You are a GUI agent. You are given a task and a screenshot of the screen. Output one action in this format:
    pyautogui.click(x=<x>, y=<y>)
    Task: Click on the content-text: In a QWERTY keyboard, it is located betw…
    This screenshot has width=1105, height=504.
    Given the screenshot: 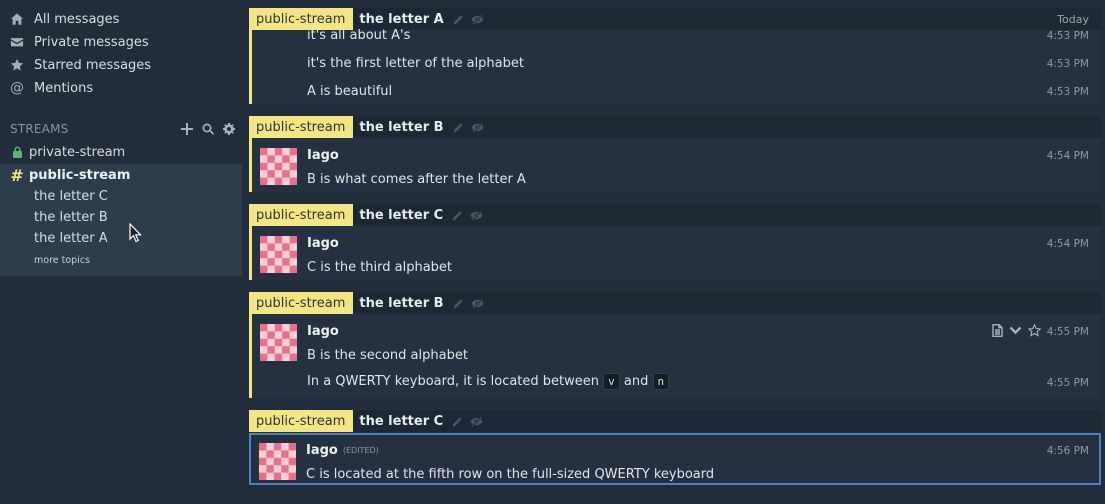 What is the action you would take?
    pyautogui.click(x=453, y=381)
    